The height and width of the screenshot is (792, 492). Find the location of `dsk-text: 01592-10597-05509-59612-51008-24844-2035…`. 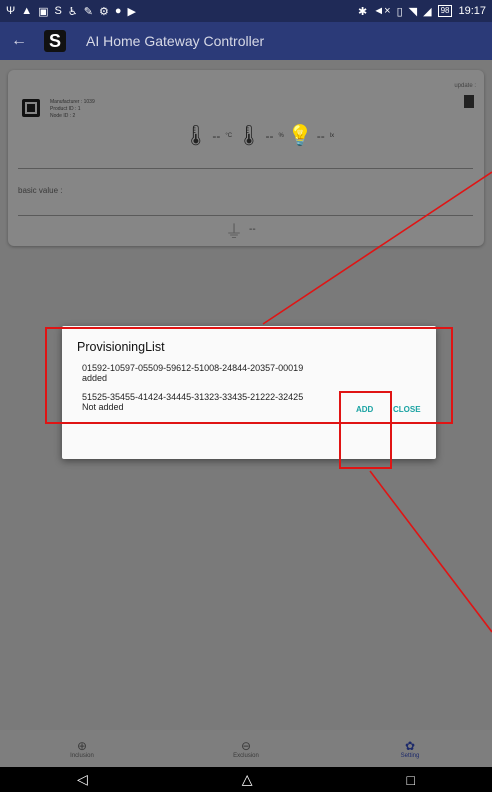

dsk-text: 01592-10597-05509-59612-51008-24844-2035… is located at coordinates (193, 368).